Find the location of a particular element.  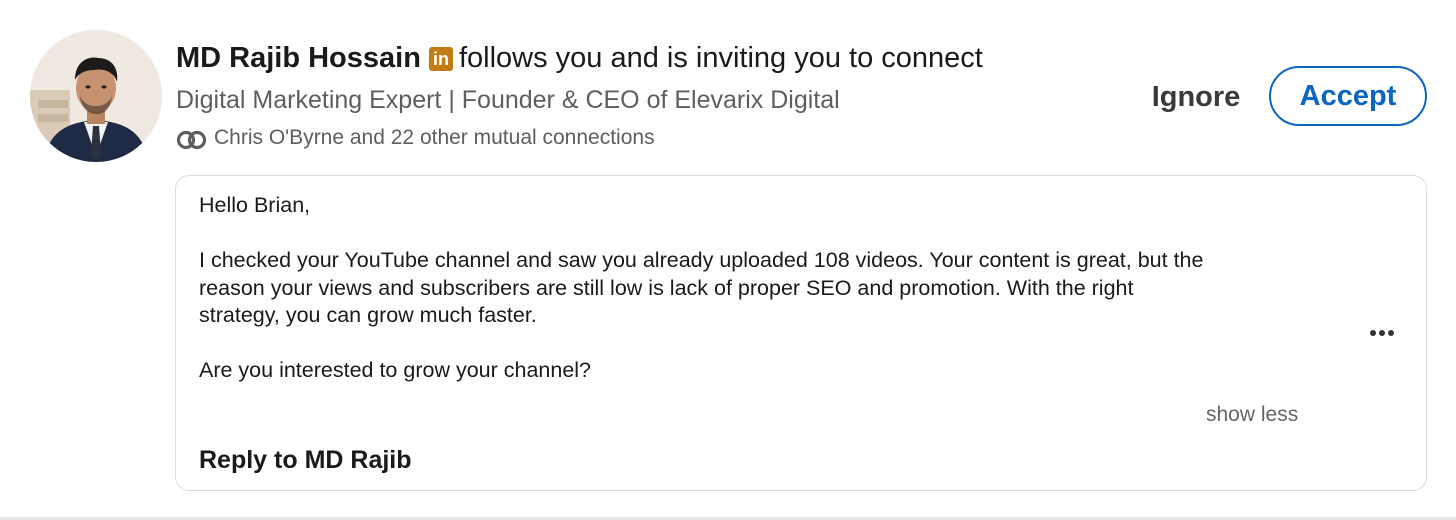

linkedin-premium-icon: in is located at coordinates (440, 59).